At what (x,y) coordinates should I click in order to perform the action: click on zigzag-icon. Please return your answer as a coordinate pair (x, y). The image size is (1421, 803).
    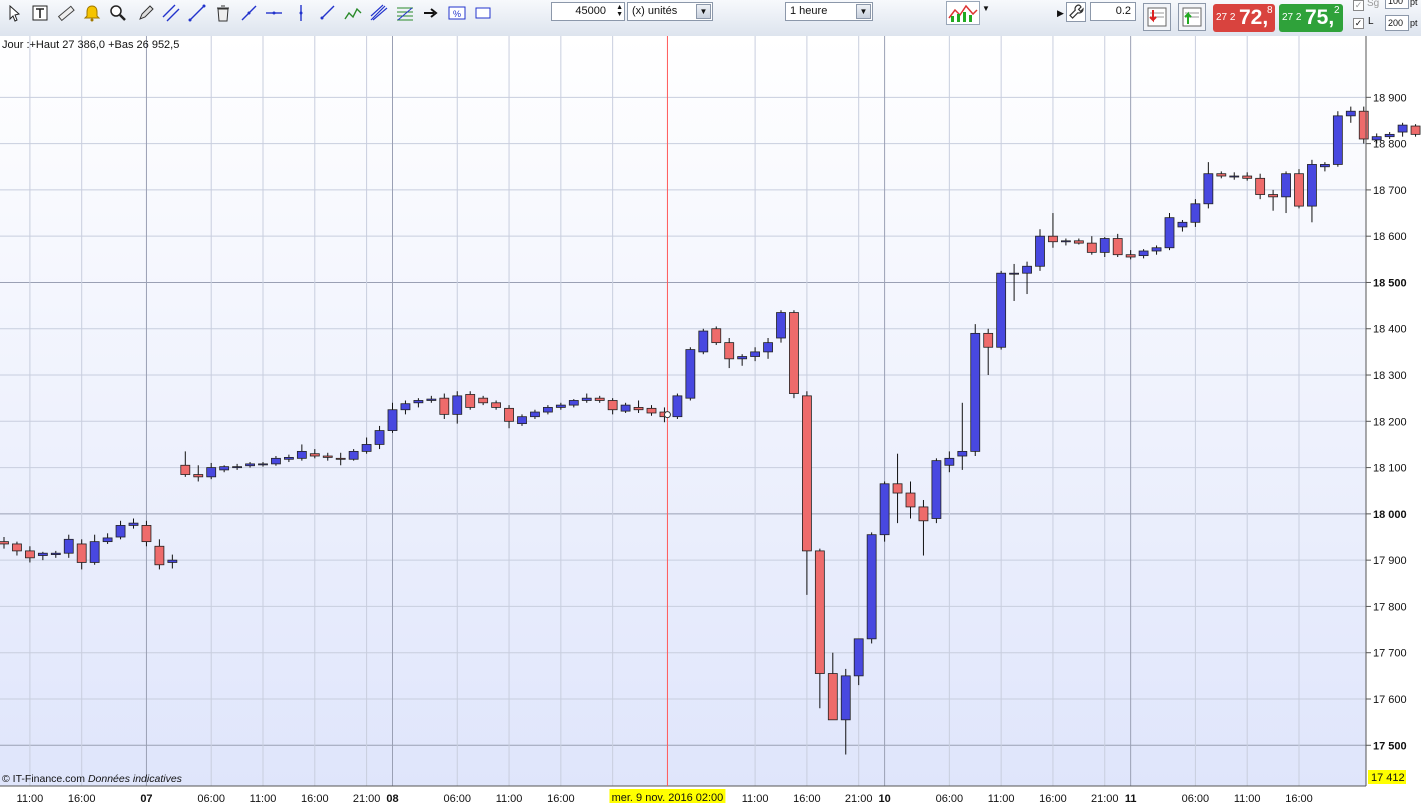
    Looking at the image, I should click on (353, 13).